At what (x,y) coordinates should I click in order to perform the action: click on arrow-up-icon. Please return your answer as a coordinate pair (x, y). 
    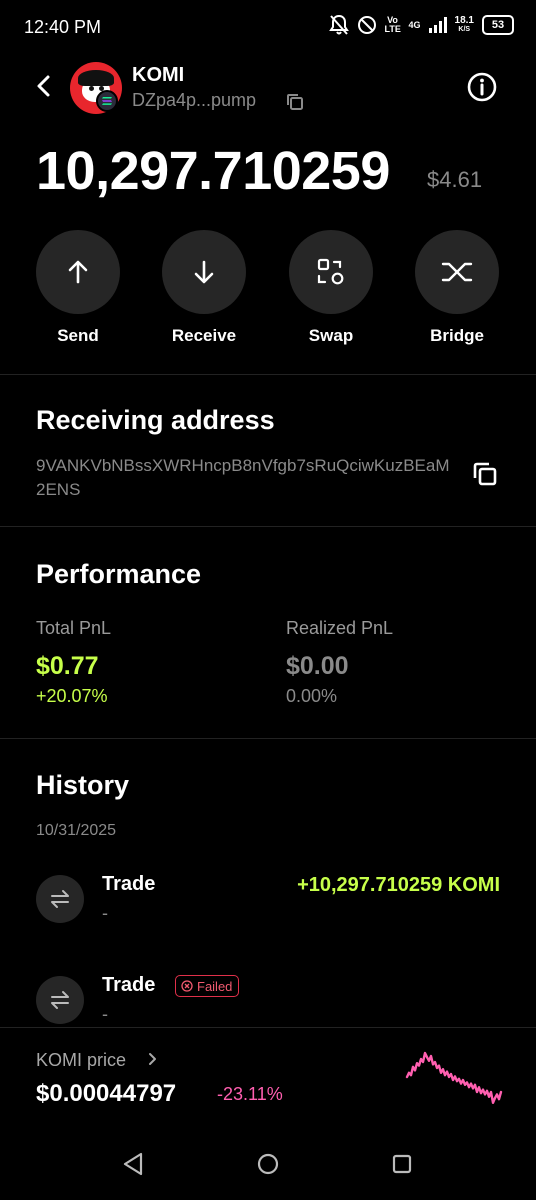
    Looking at the image, I should click on (78, 272).